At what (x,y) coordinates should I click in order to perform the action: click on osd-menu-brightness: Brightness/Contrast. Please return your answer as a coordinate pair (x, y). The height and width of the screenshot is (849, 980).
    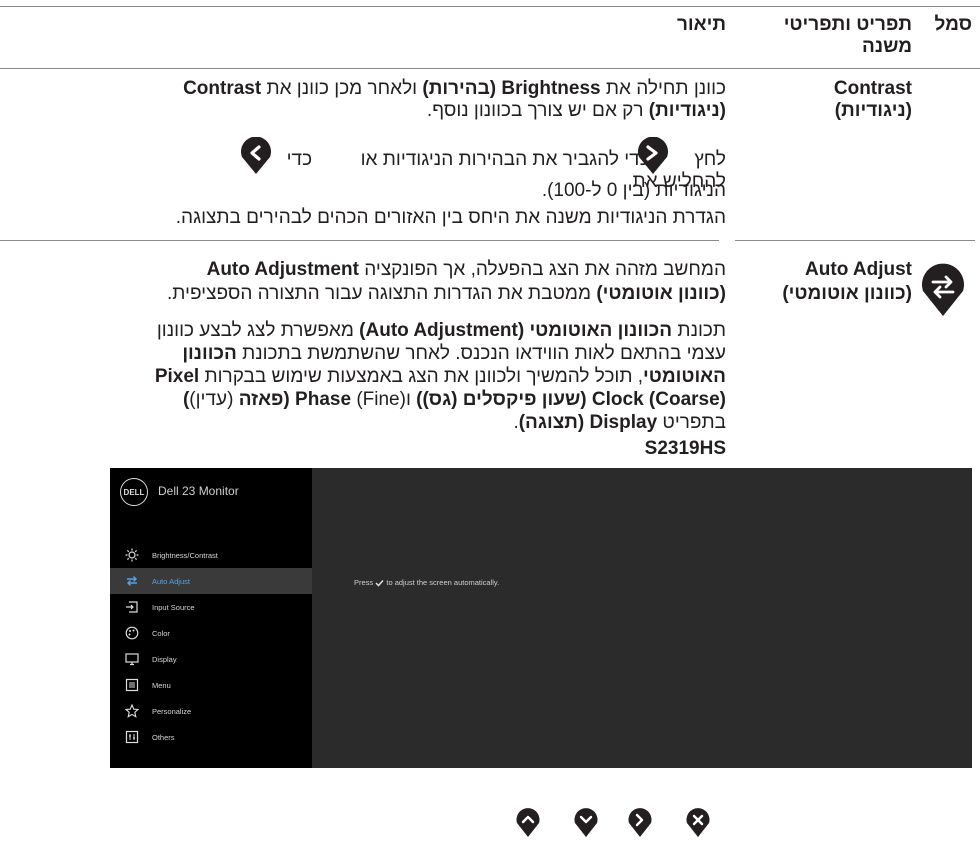
    Looking at the image, I should click on (211, 555).